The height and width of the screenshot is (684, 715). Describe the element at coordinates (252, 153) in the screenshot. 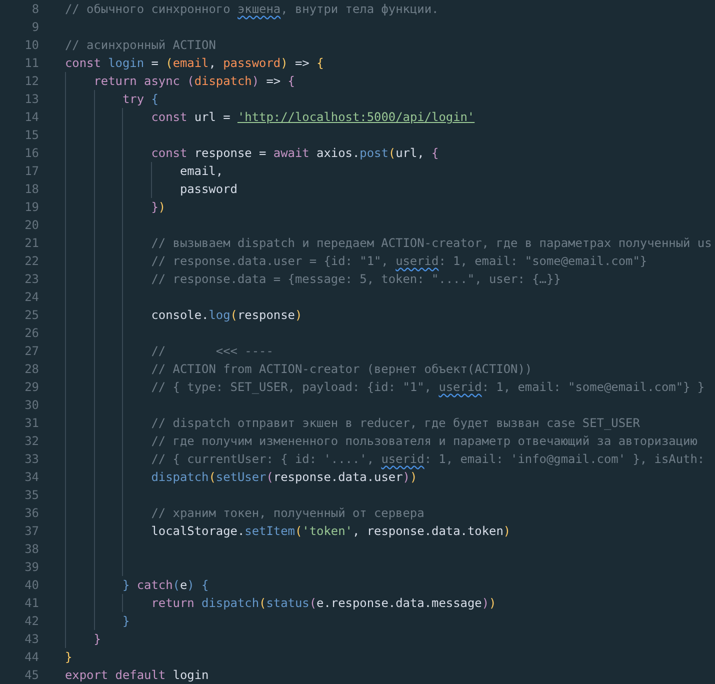

I see `code-line: const response = await axios.post(url, {` at that location.